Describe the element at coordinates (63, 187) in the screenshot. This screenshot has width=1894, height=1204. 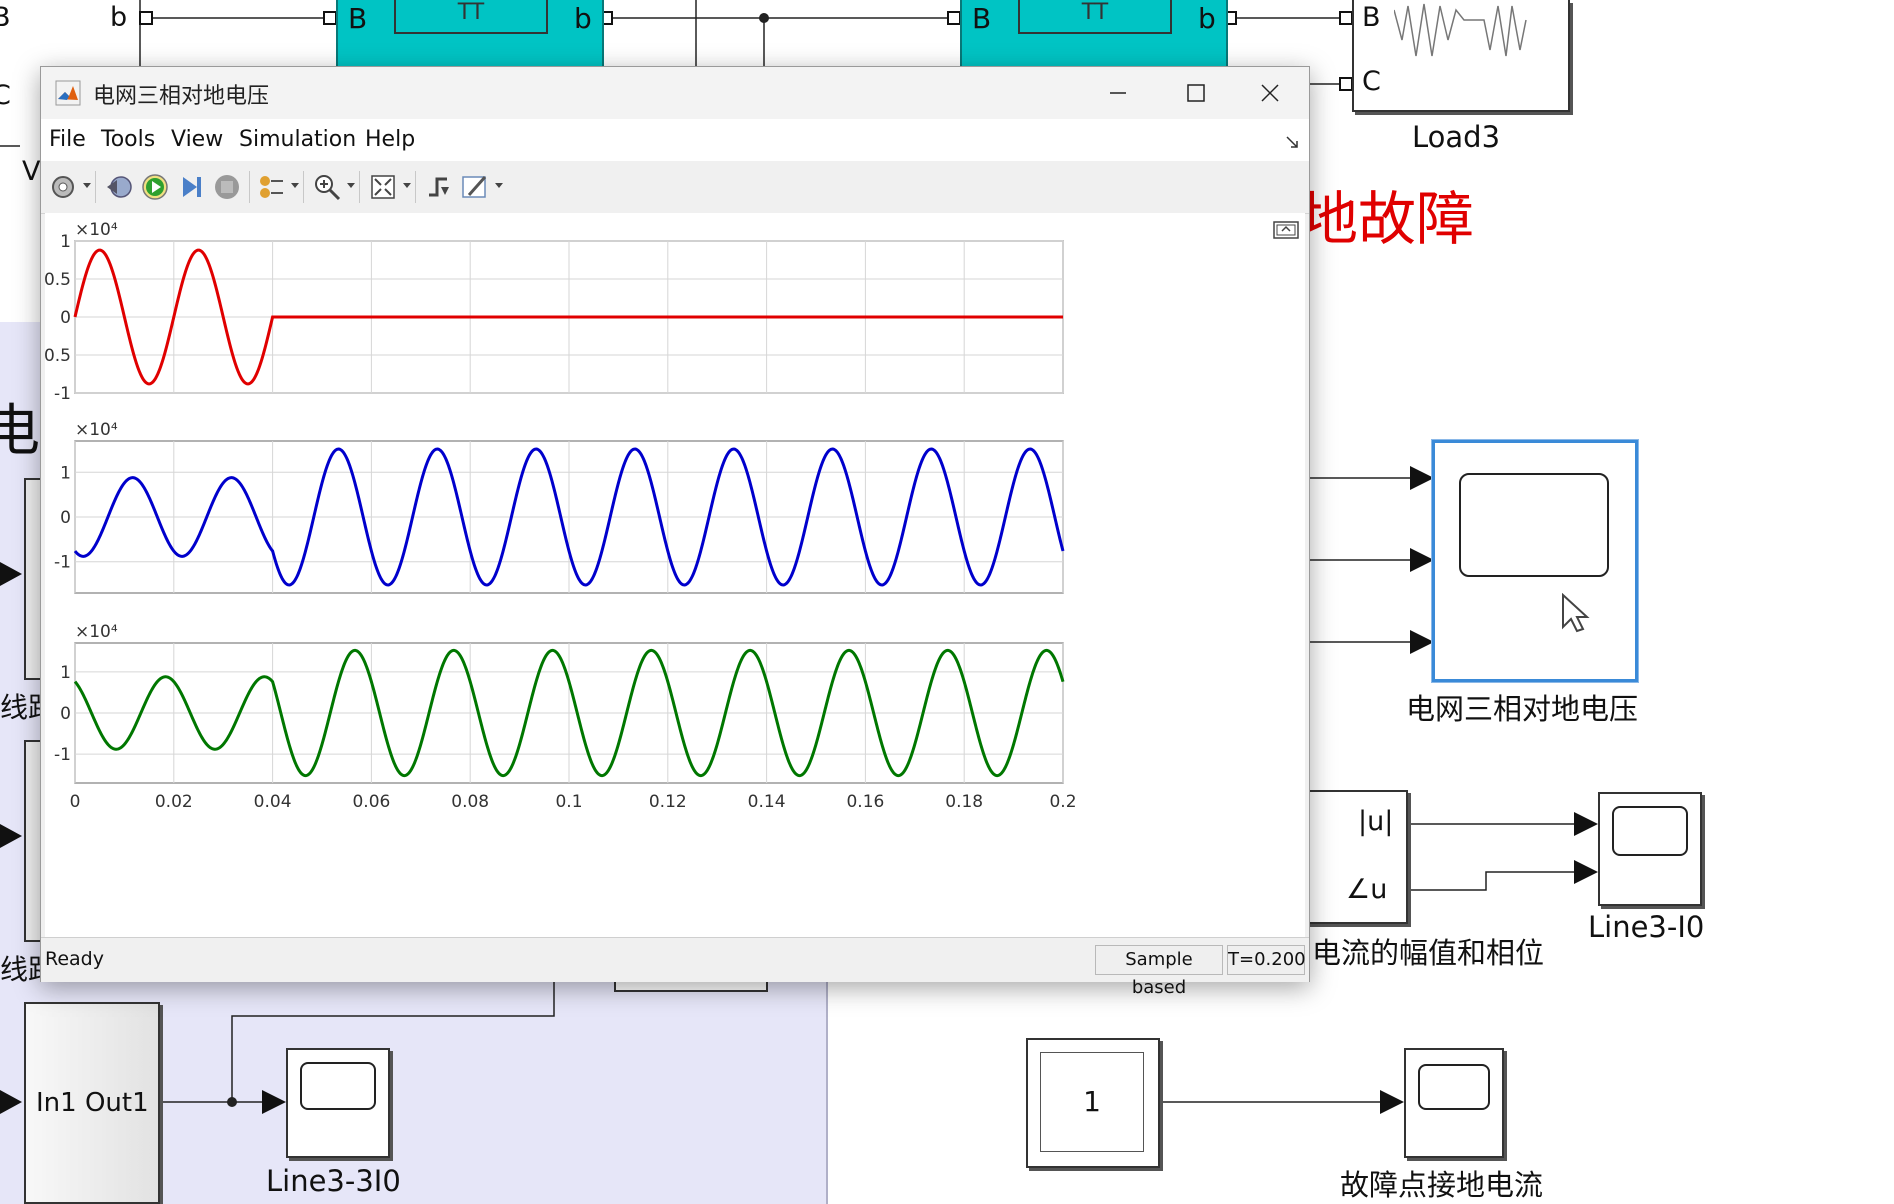
I see `configuration-icon` at that location.